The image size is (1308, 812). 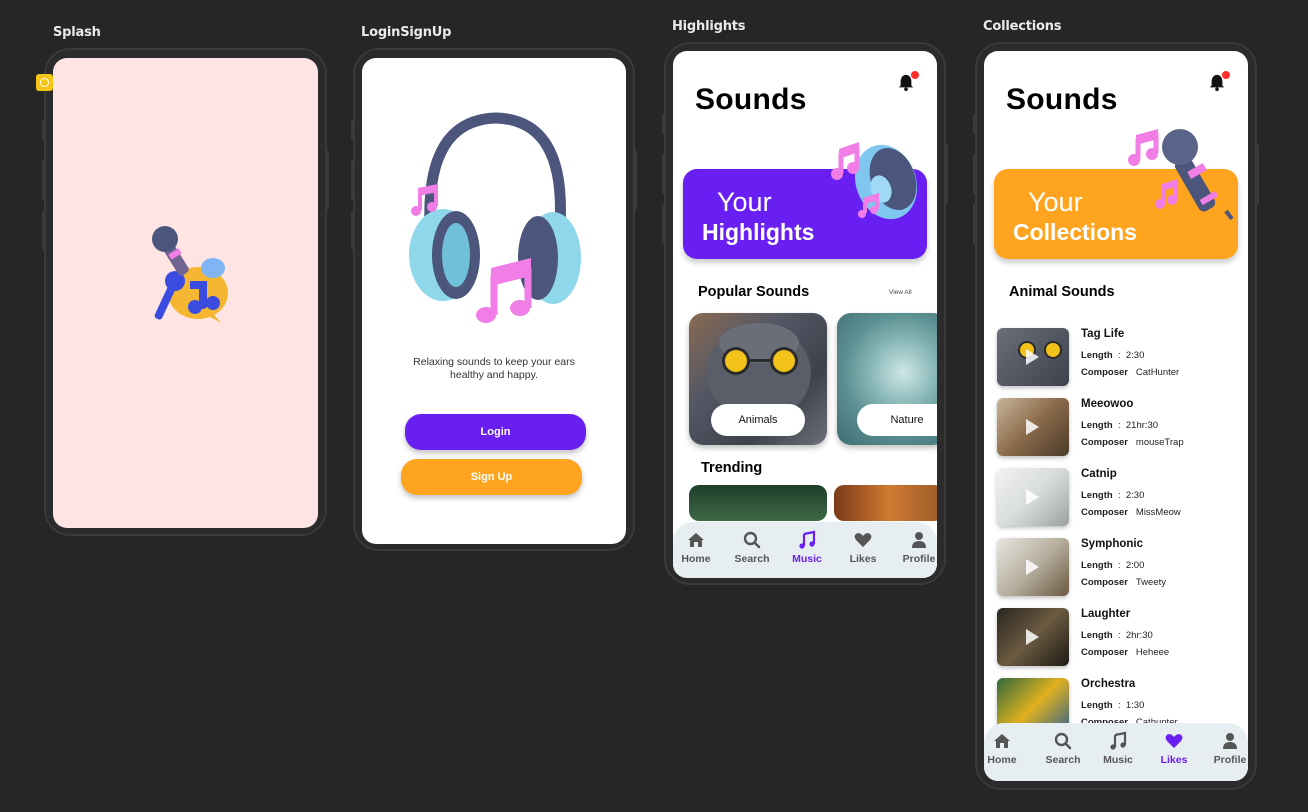 What do you see at coordinates (885, 503) in the screenshot?
I see `trending-card-autumn` at bounding box center [885, 503].